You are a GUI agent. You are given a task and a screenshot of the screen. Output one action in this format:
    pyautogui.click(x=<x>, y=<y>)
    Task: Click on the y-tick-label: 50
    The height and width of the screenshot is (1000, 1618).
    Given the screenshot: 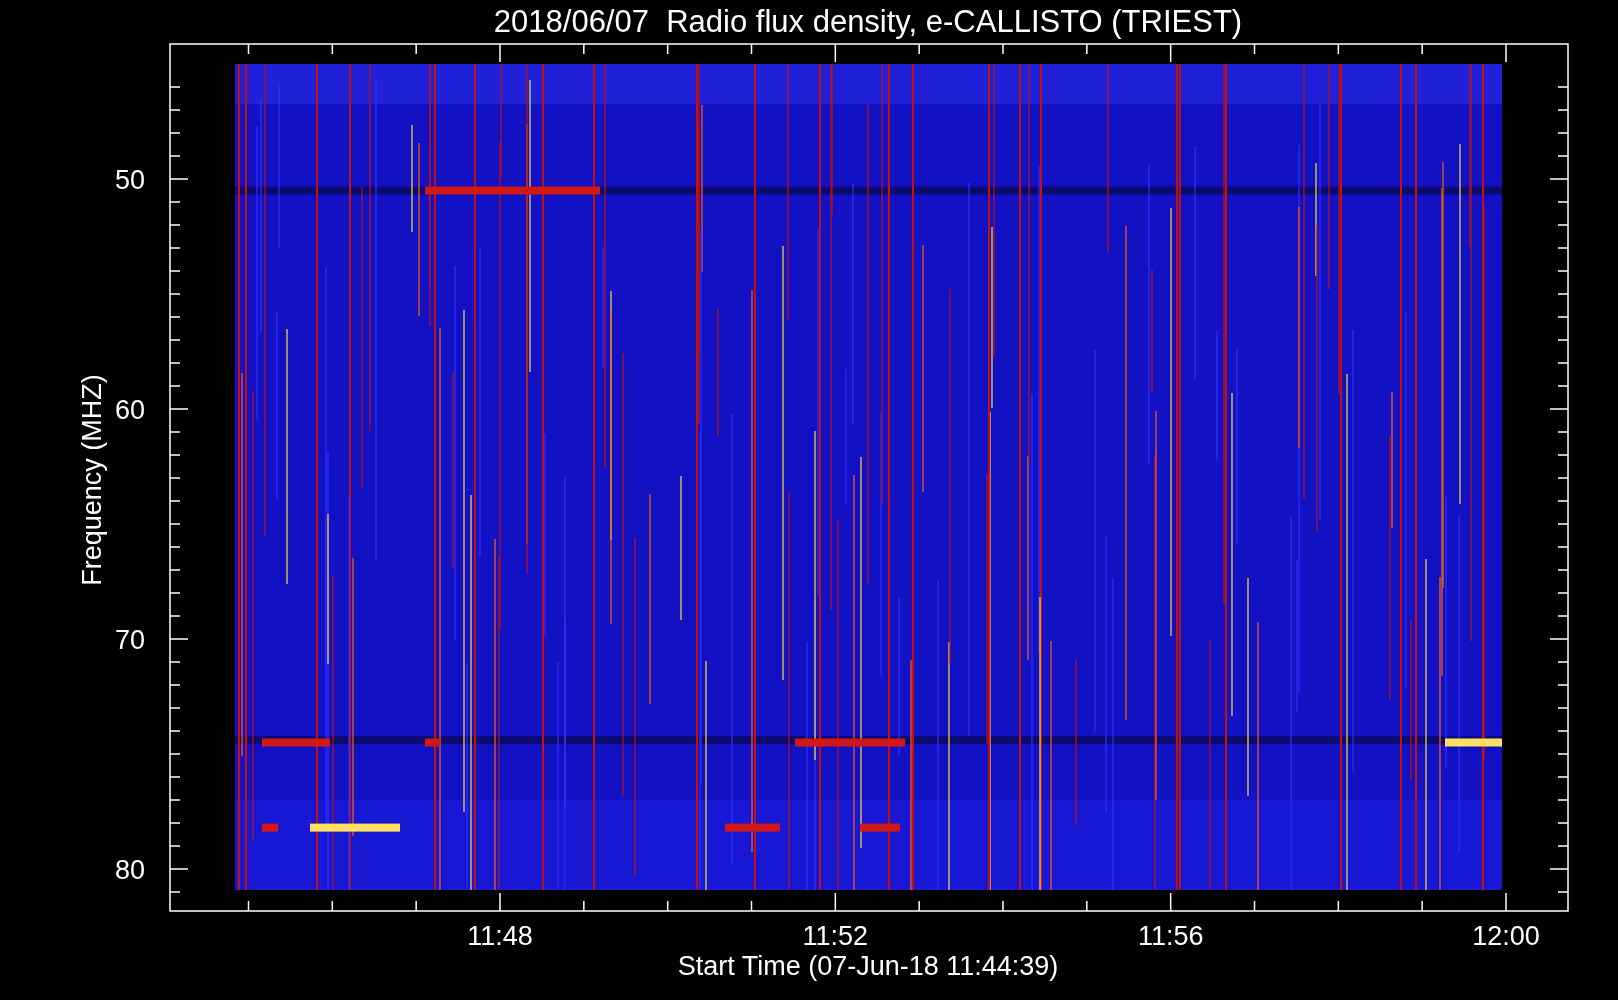 What is the action you would take?
    pyautogui.click(x=129, y=180)
    